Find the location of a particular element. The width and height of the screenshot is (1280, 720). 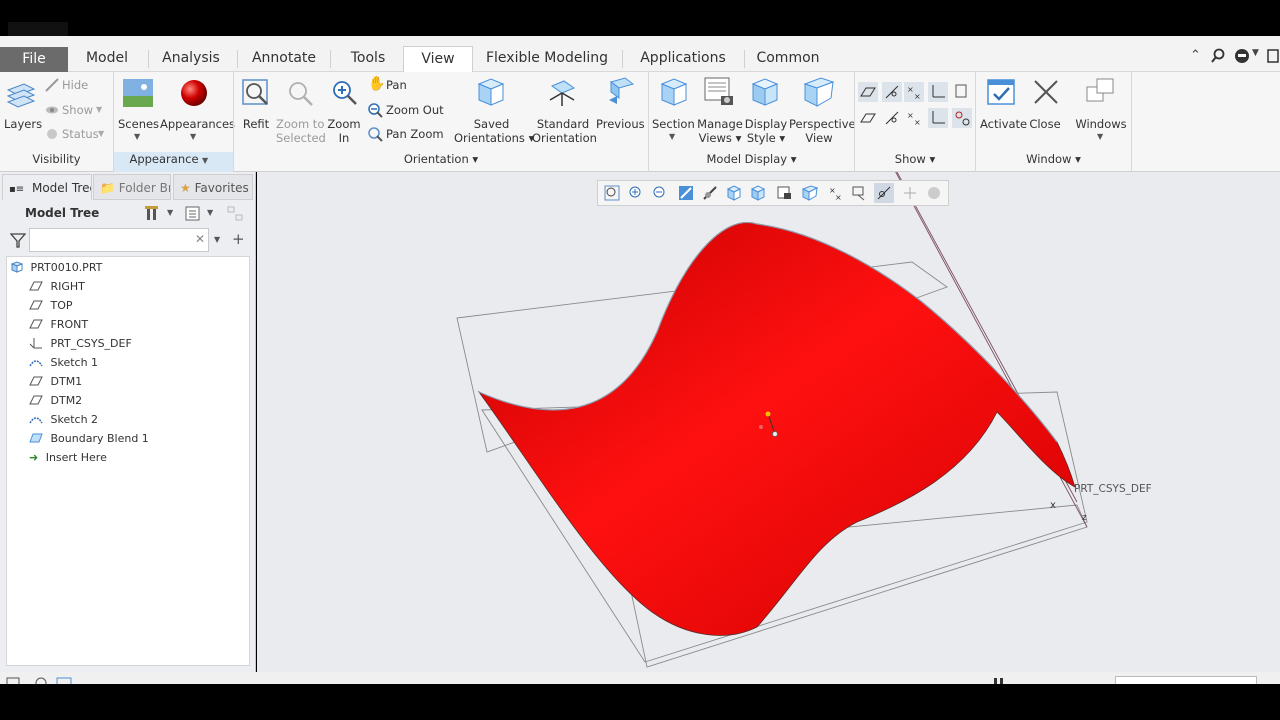

windows-dropdown-icon: ▼ is located at coordinates (1100, 136).